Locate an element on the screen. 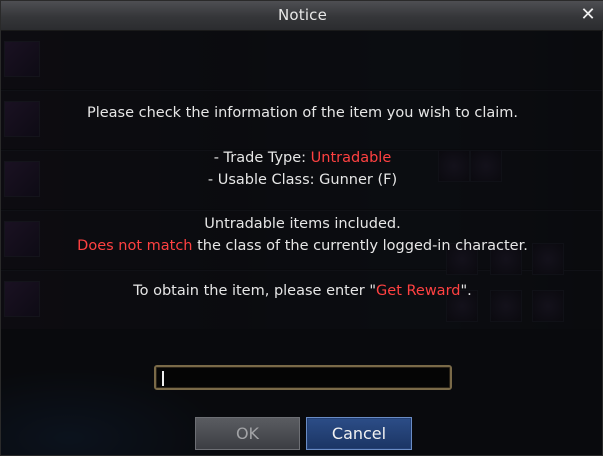 The height and width of the screenshot is (456, 603). obtain-keyword: Get Reward is located at coordinates (418, 291).